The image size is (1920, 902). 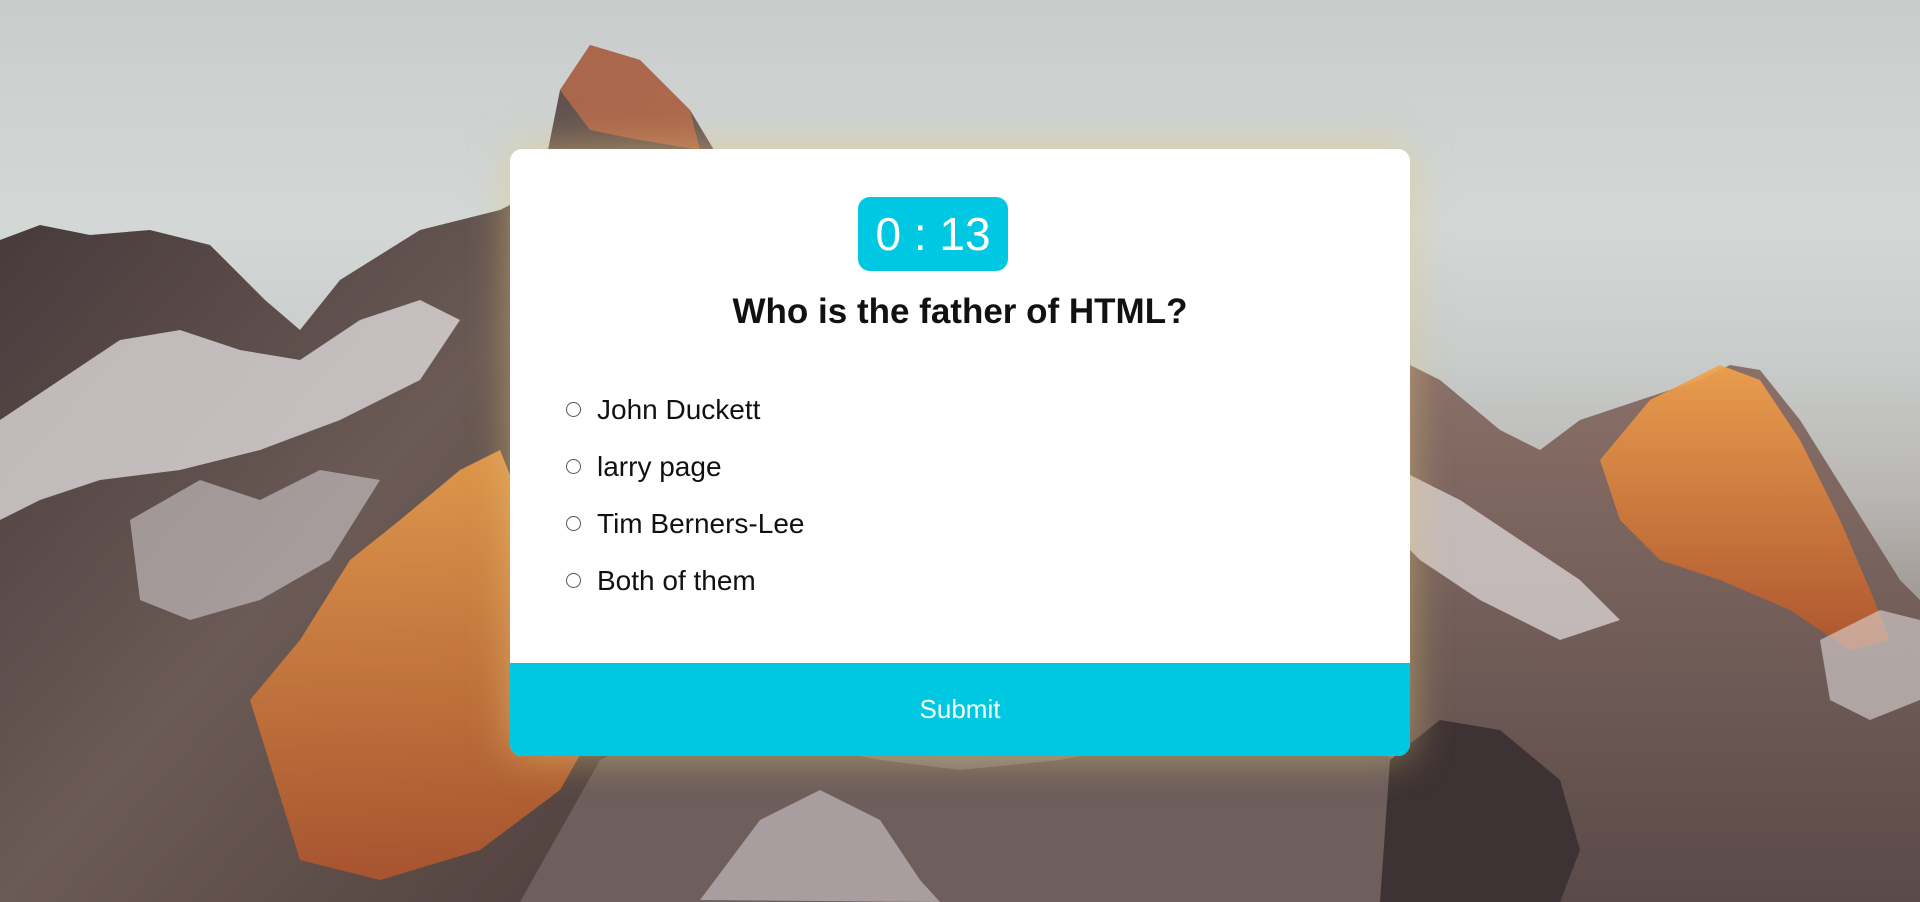 I want to click on answer-option-label: Tim Berners-Lee, so click(x=701, y=523).